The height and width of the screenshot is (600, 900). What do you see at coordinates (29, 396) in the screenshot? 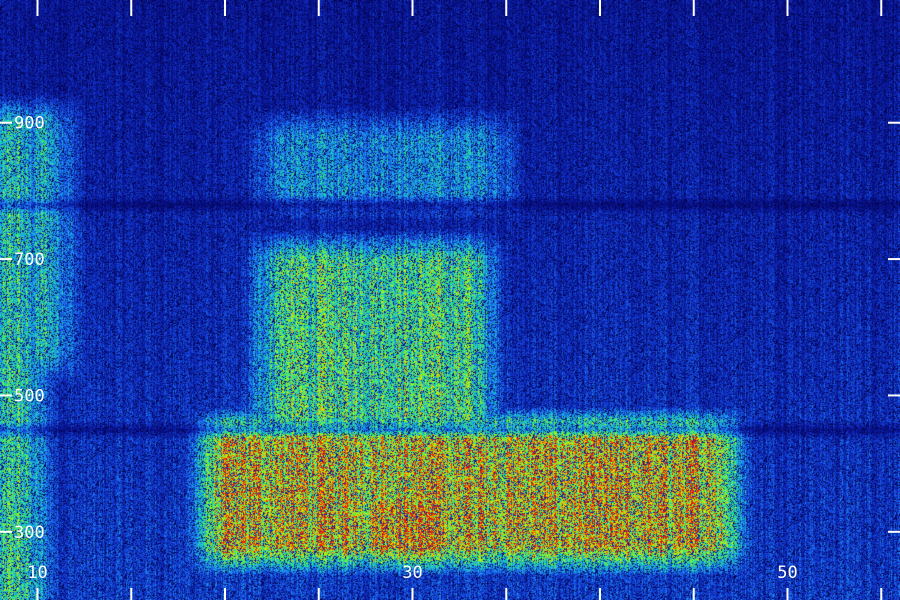
I see `y-tick-label: 500` at bounding box center [29, 396].